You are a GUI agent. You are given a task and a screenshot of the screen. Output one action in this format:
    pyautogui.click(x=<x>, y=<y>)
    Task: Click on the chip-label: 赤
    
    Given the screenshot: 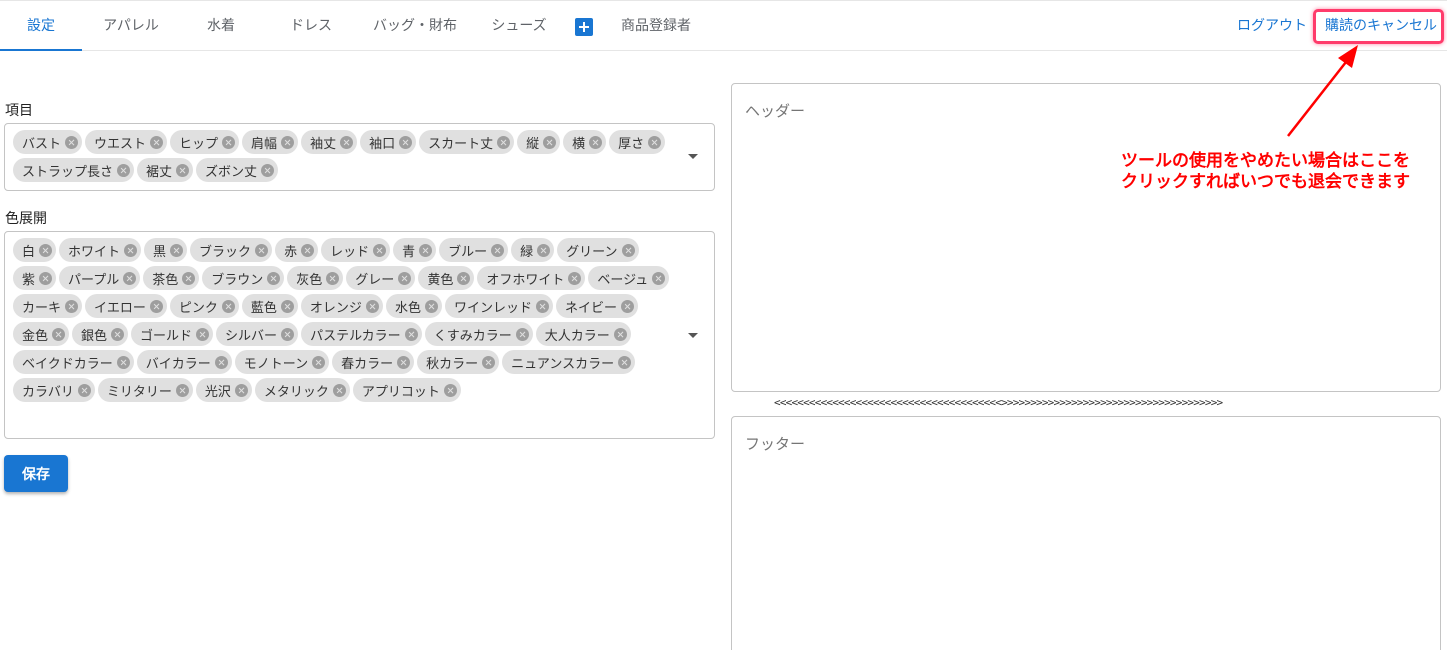 What is the action you would take?
    pyautogui.click(x=291, y=252)
    